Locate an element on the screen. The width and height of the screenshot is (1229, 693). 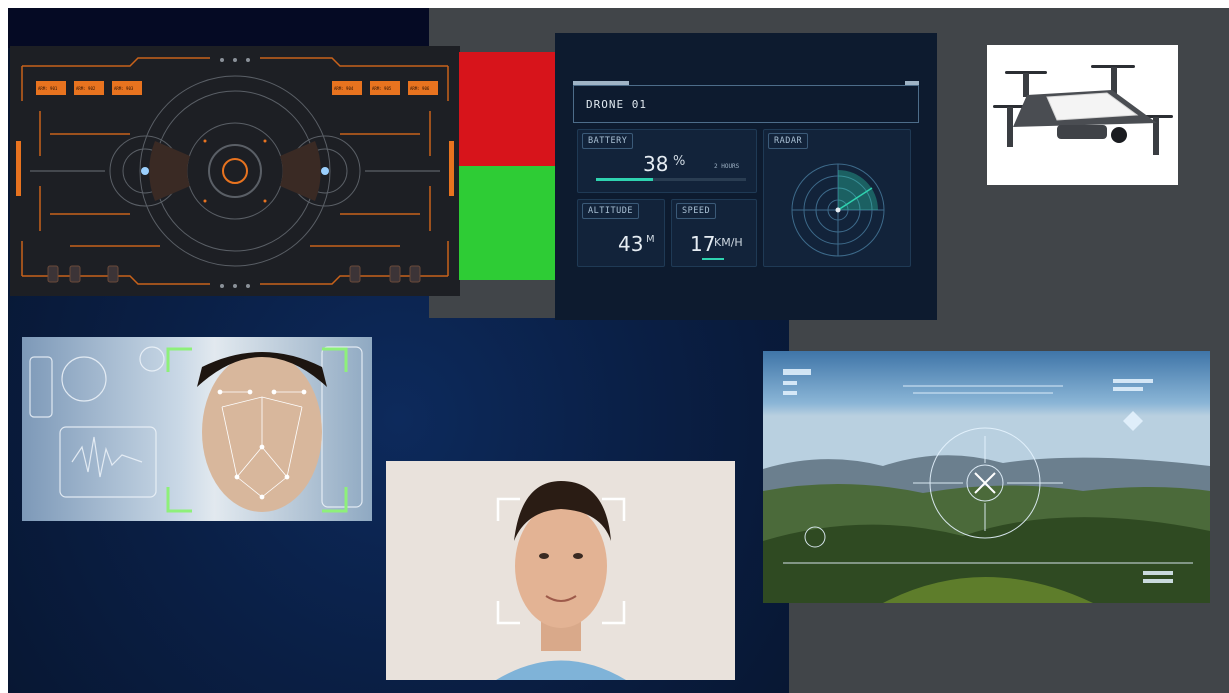
altitude-label: ALTITUDE is located at coordinates (610, 211).